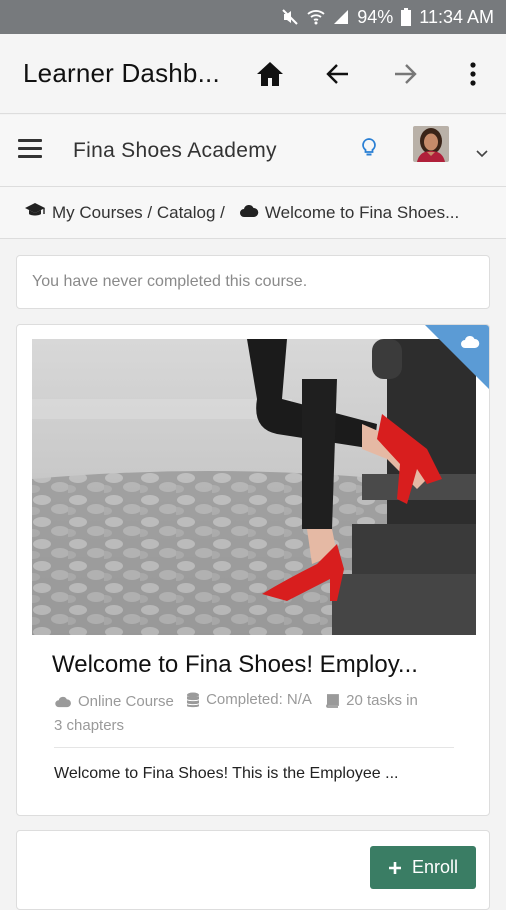 The width and height of the screenshot is (506, 910). What do you see at coordinates (382, 700) in the screenshot?
I see `course-tasks: 20 tasks in` at bounding box center [382, 700].